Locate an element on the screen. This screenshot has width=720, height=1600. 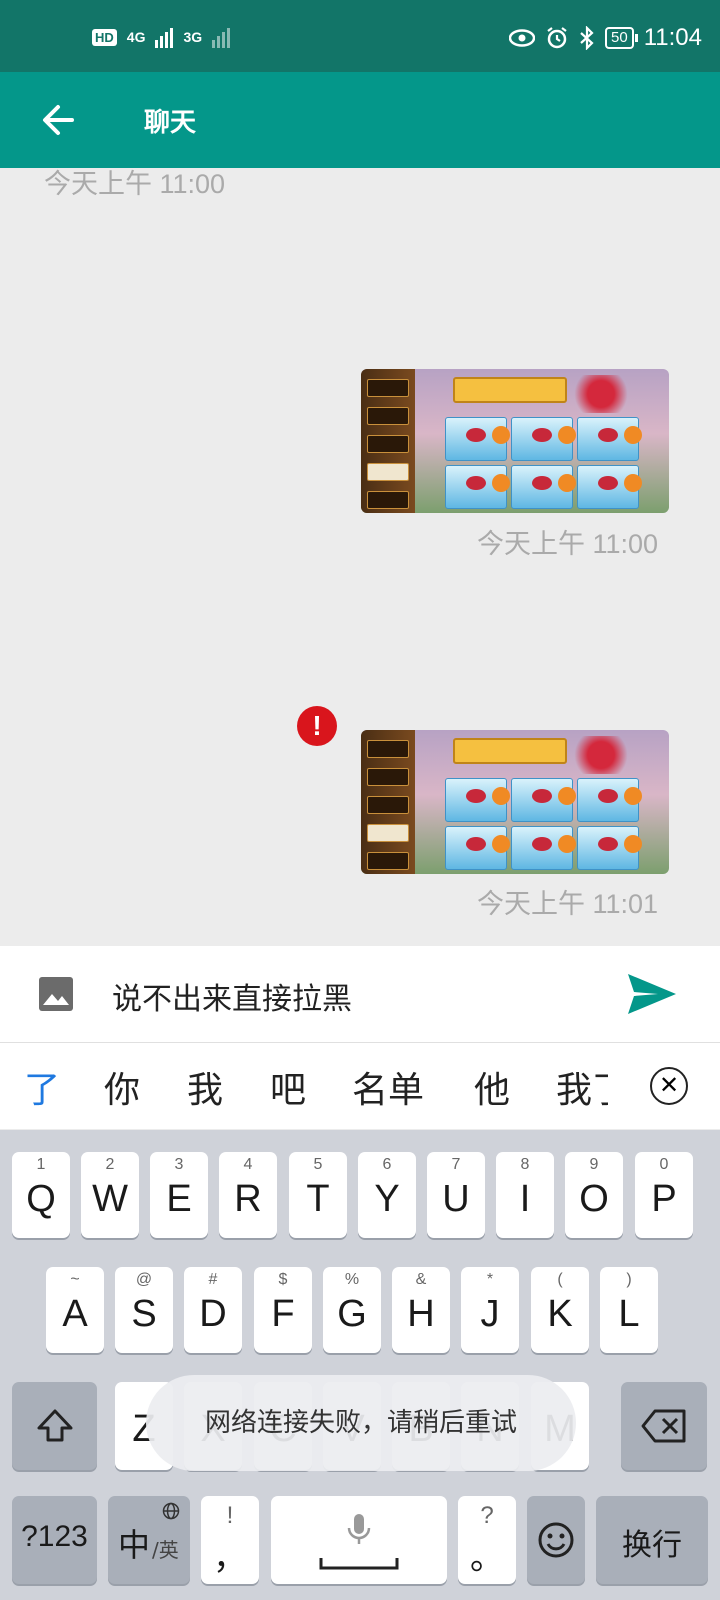
globe-icon is located at coordinates (171, 1511).